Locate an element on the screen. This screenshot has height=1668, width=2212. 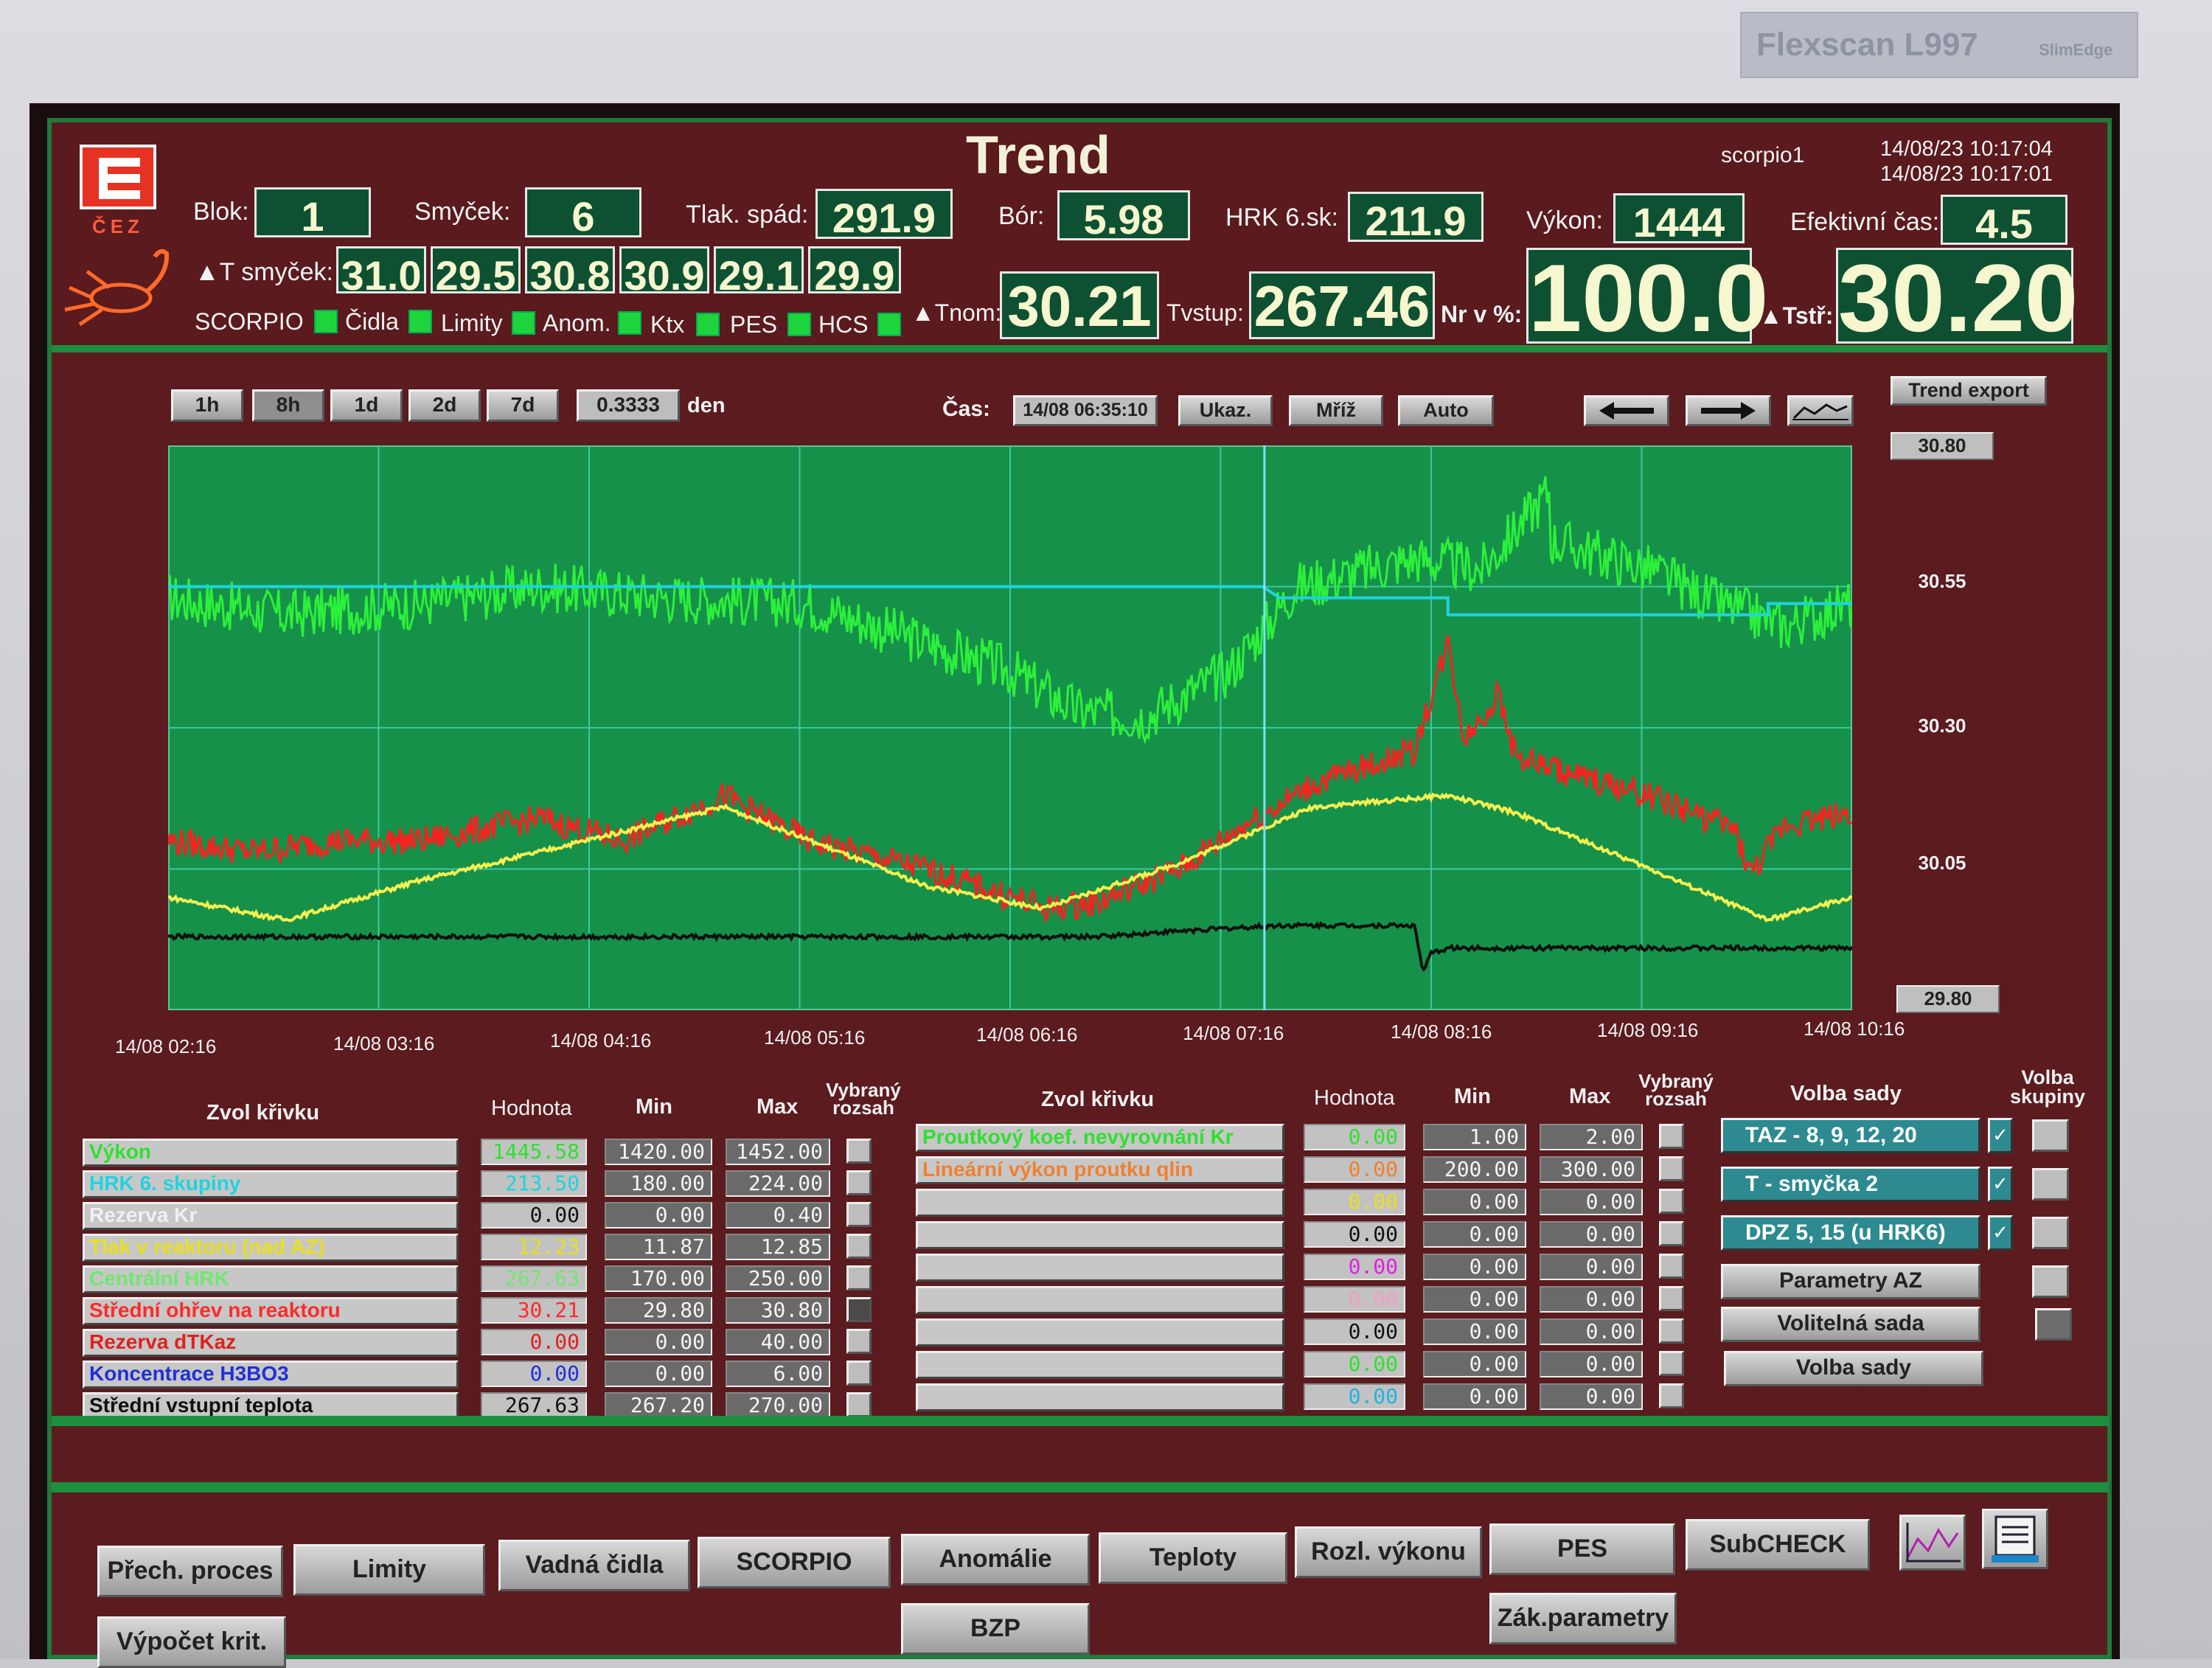
blok-value: 1 is located at coordinates (312, 214).